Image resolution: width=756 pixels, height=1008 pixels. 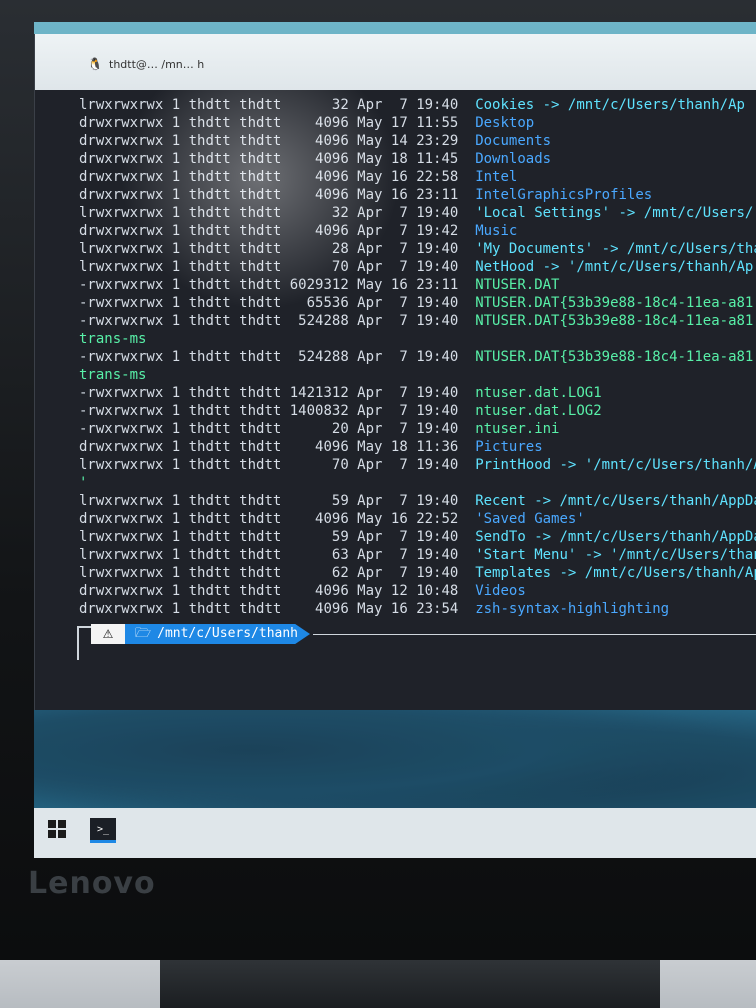 I want to click on entry-name: zsh-syntax-highlighting, so click(x=572, y=609).